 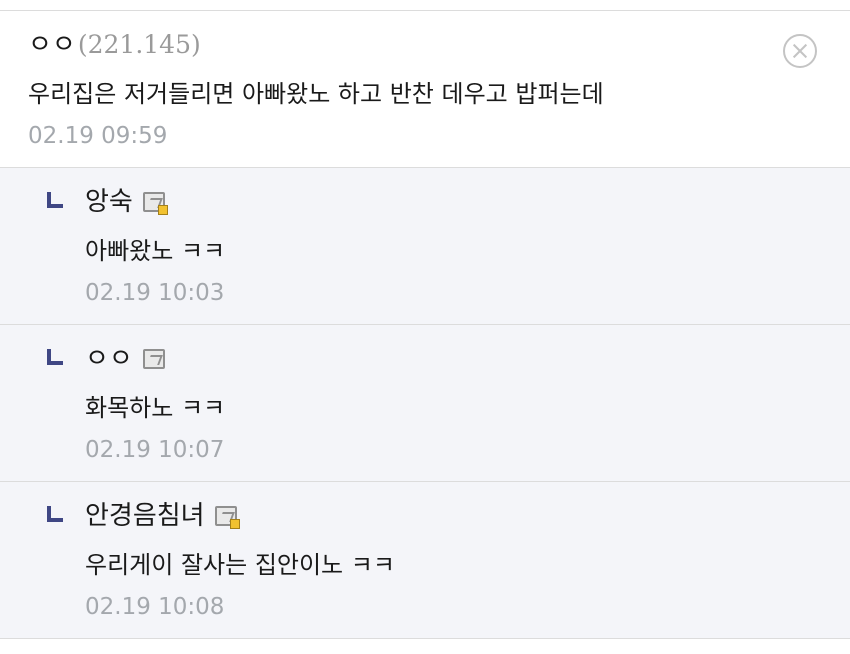 I want to click on reply-timestamp: 02.19 10:08, so click(x=155, y=607).